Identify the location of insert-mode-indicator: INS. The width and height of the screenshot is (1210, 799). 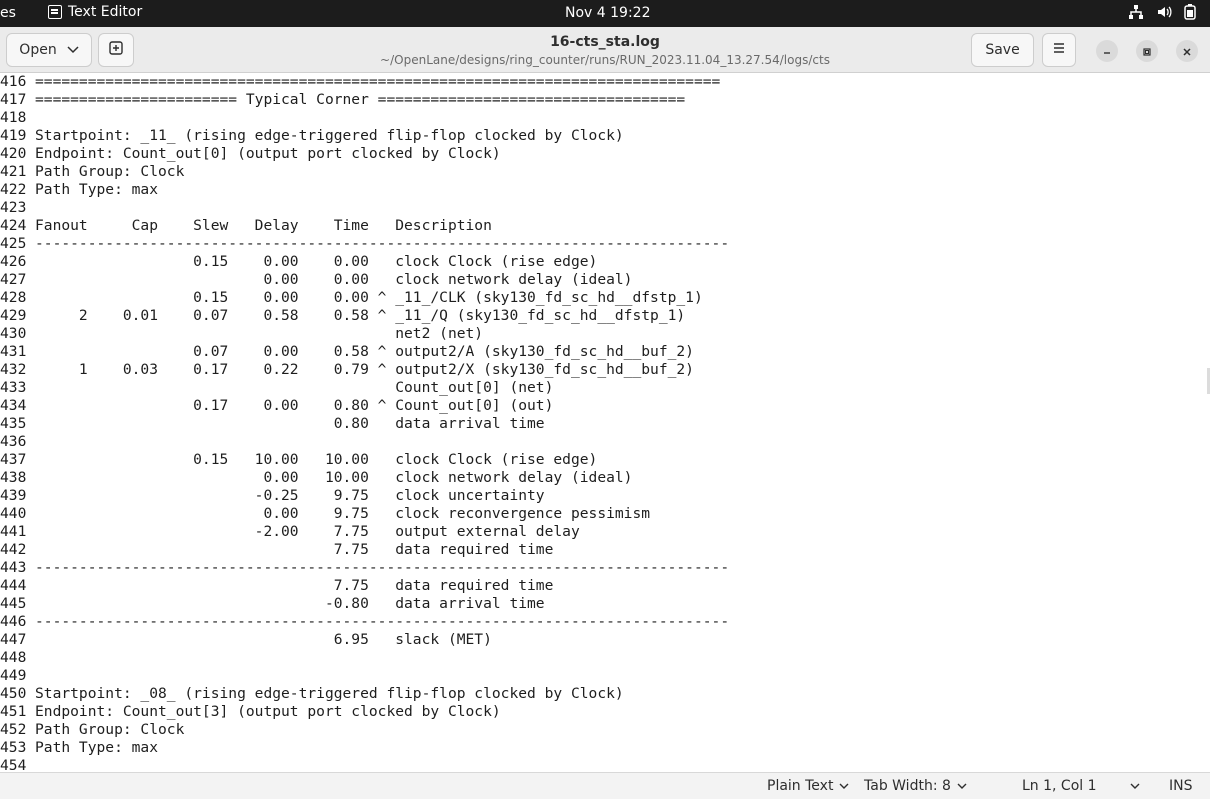
(1181, 786).